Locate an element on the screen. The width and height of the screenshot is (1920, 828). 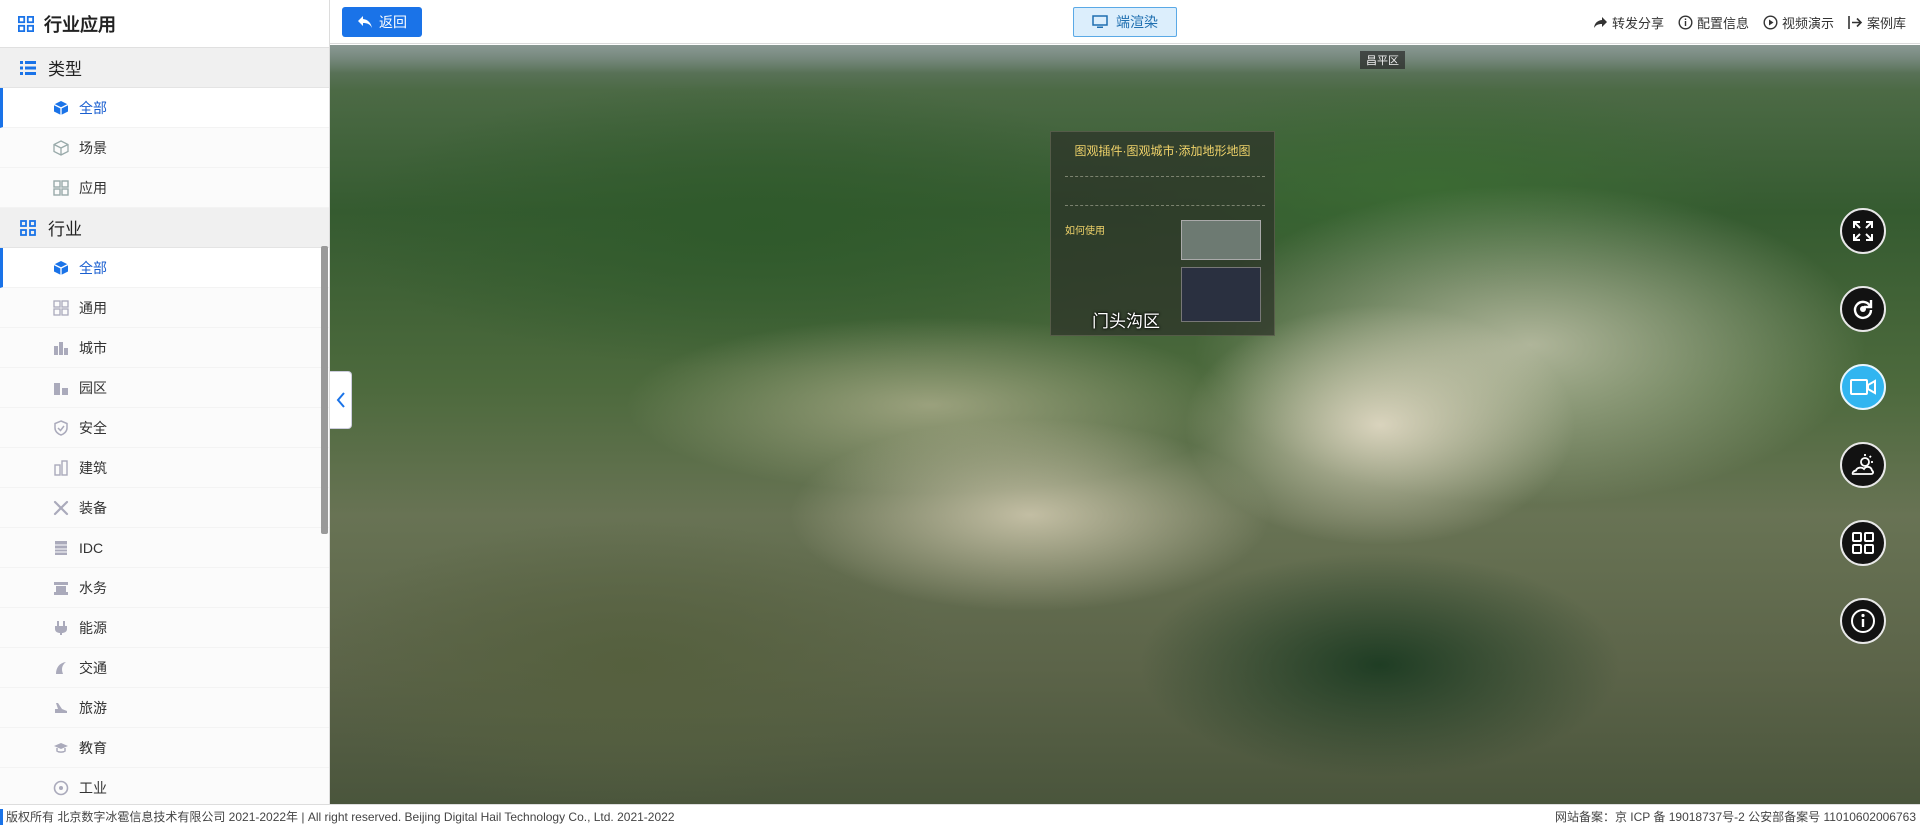
info-button is located at coordinates (1863, 621).